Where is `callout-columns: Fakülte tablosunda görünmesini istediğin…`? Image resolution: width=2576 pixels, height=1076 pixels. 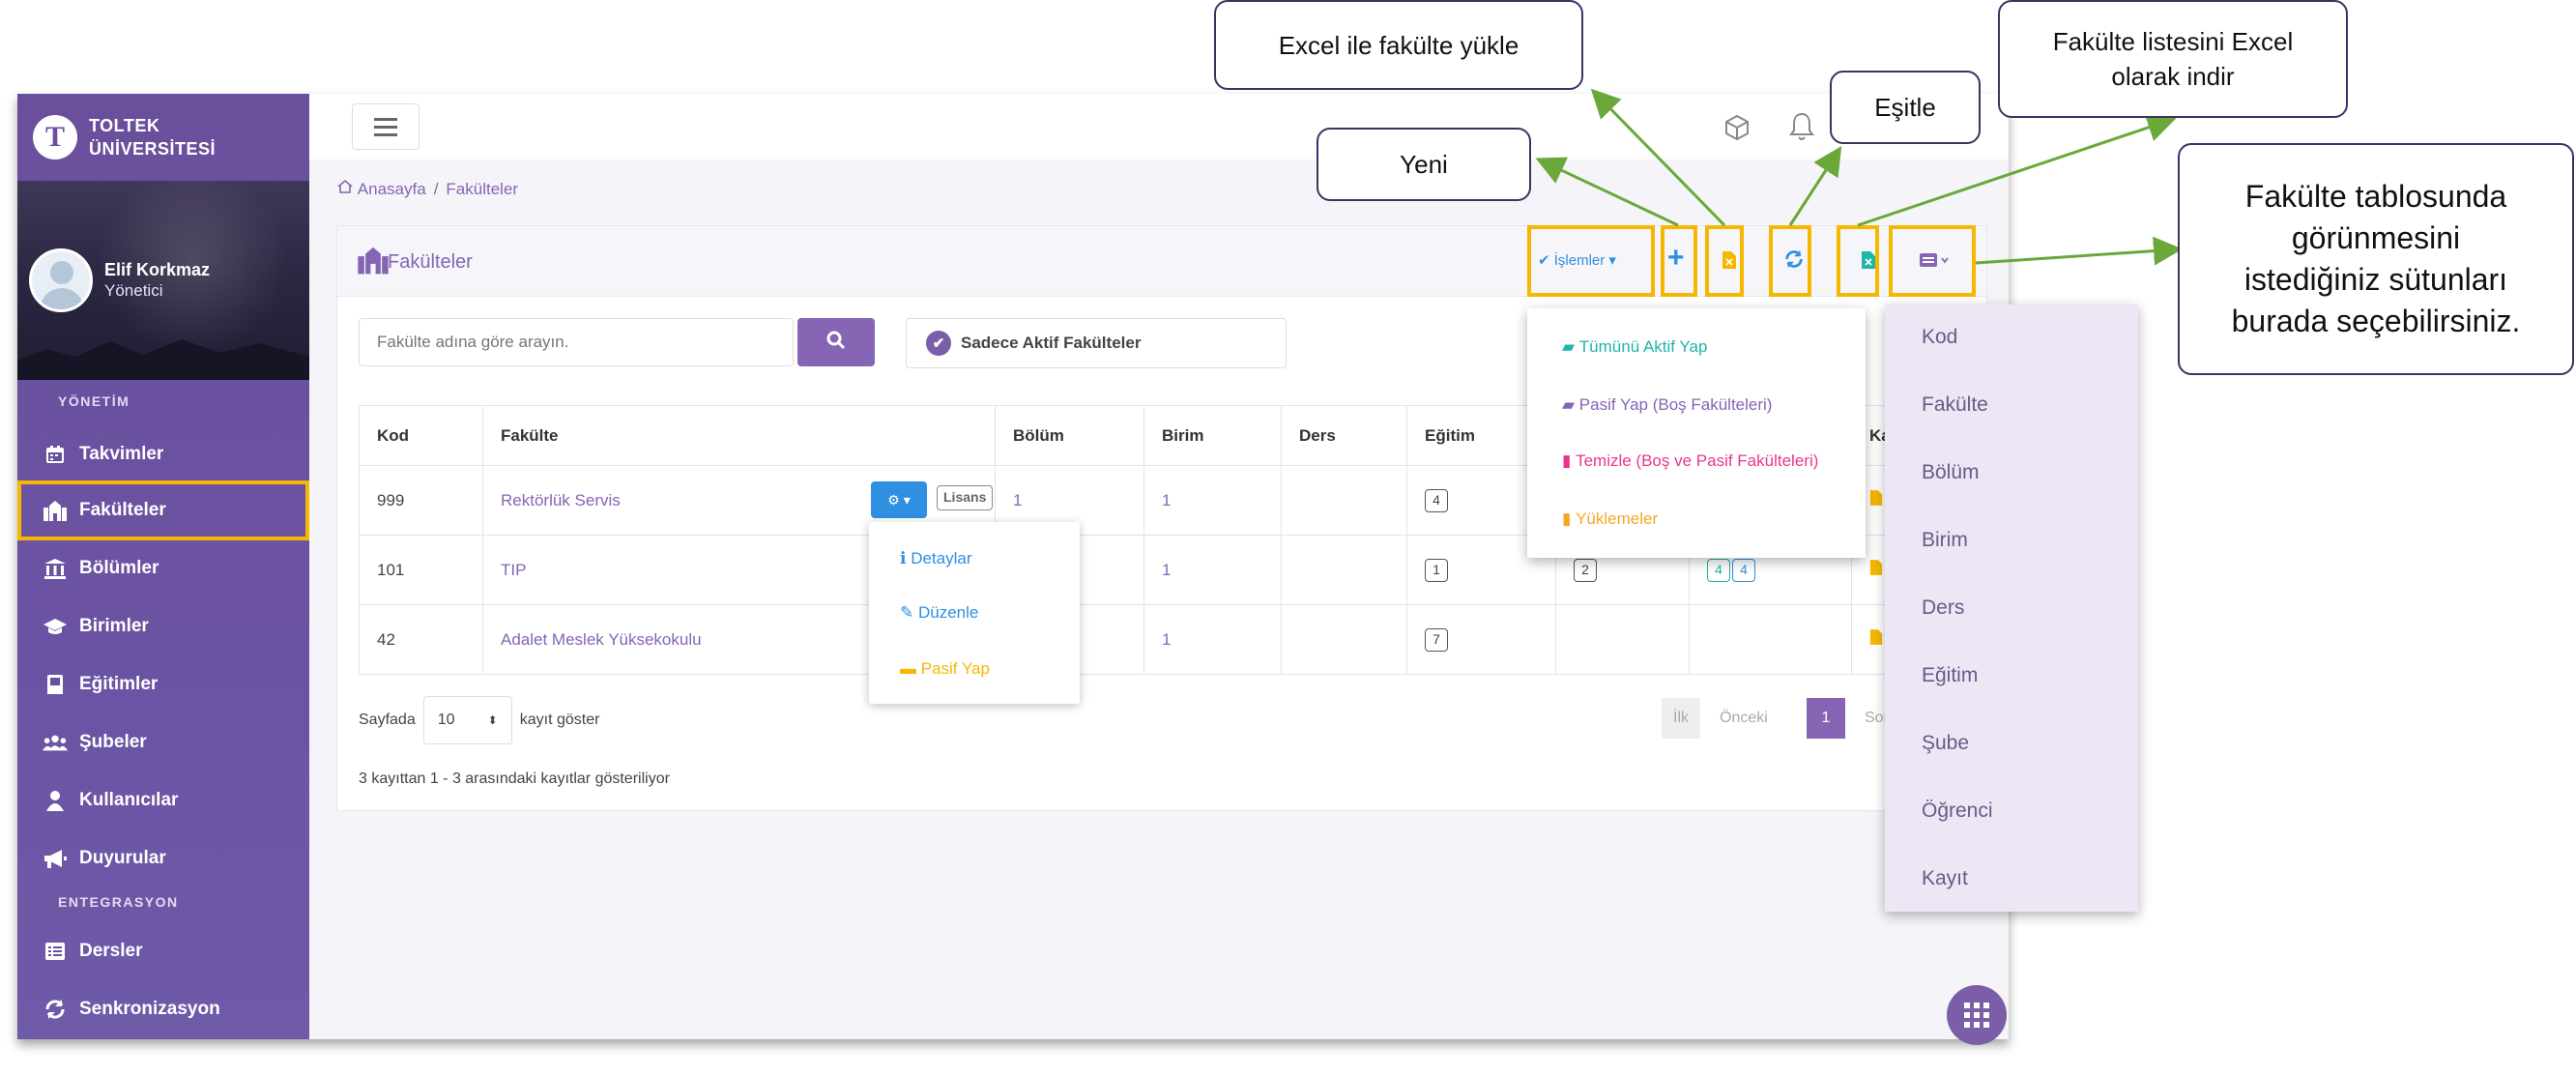 callout-columns: Fakülte tablosunda görünmesini istediğin… is located at coordinates (2376, 259).